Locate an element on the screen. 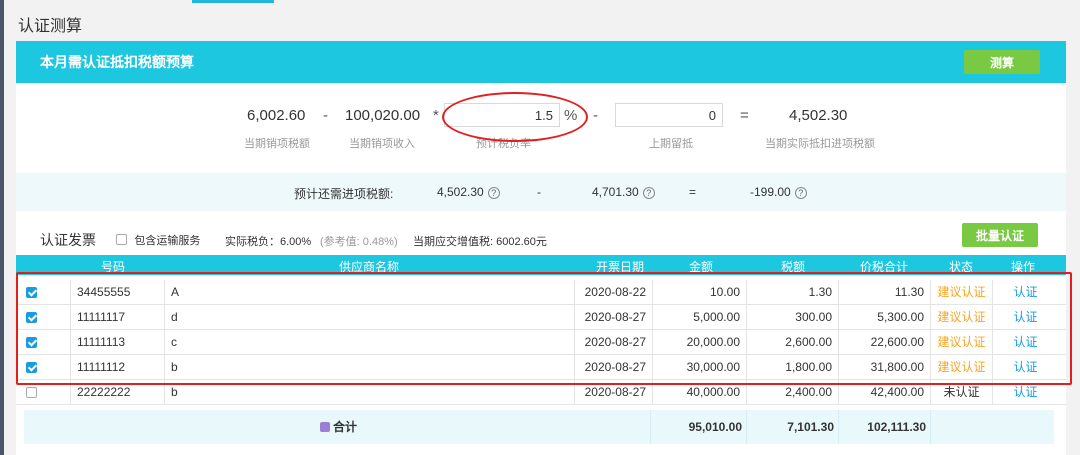  batch-certify-button: 批量认证 is located at coordinates (1000, 235).